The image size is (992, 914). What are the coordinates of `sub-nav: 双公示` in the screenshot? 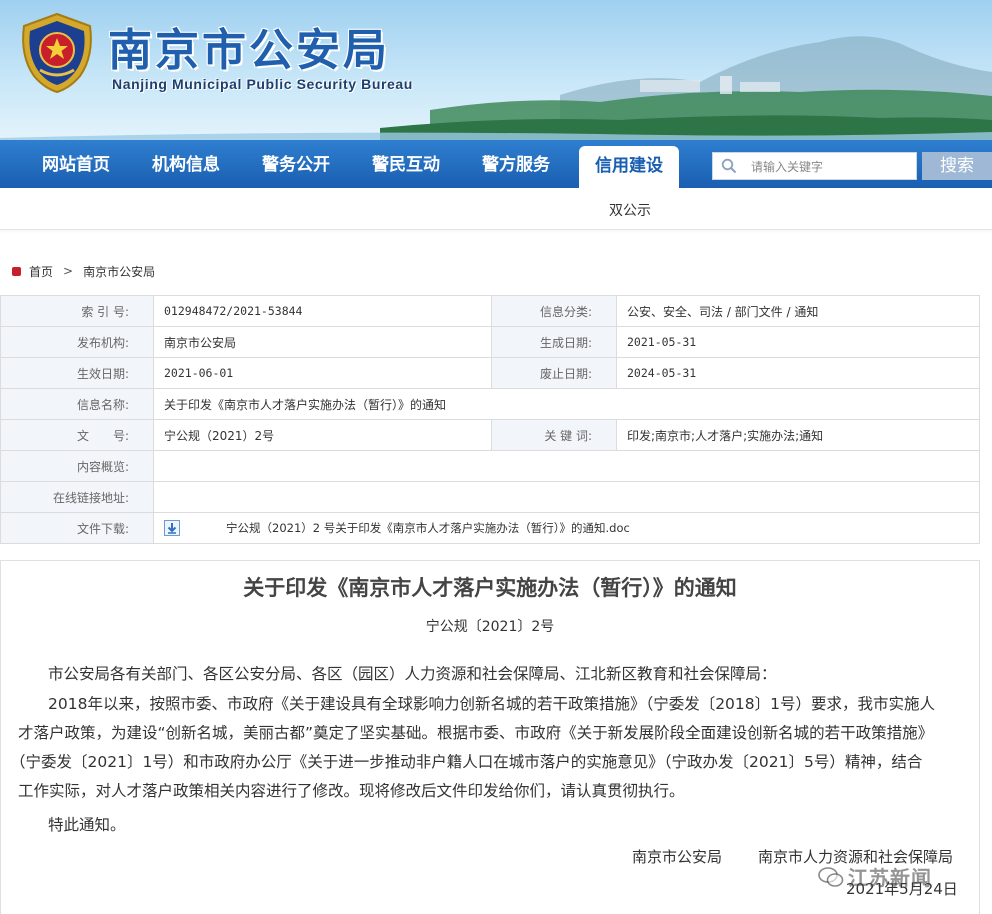 It's located at (496, 209).